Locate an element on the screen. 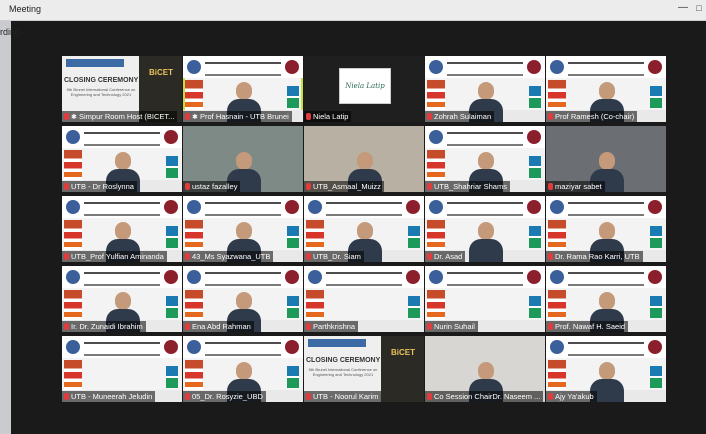 The width and height of the screenshot is (706, 434). participant-tile: ✱ Prof Hasnain - UTB Brunei is located at coordinates (243, 89).